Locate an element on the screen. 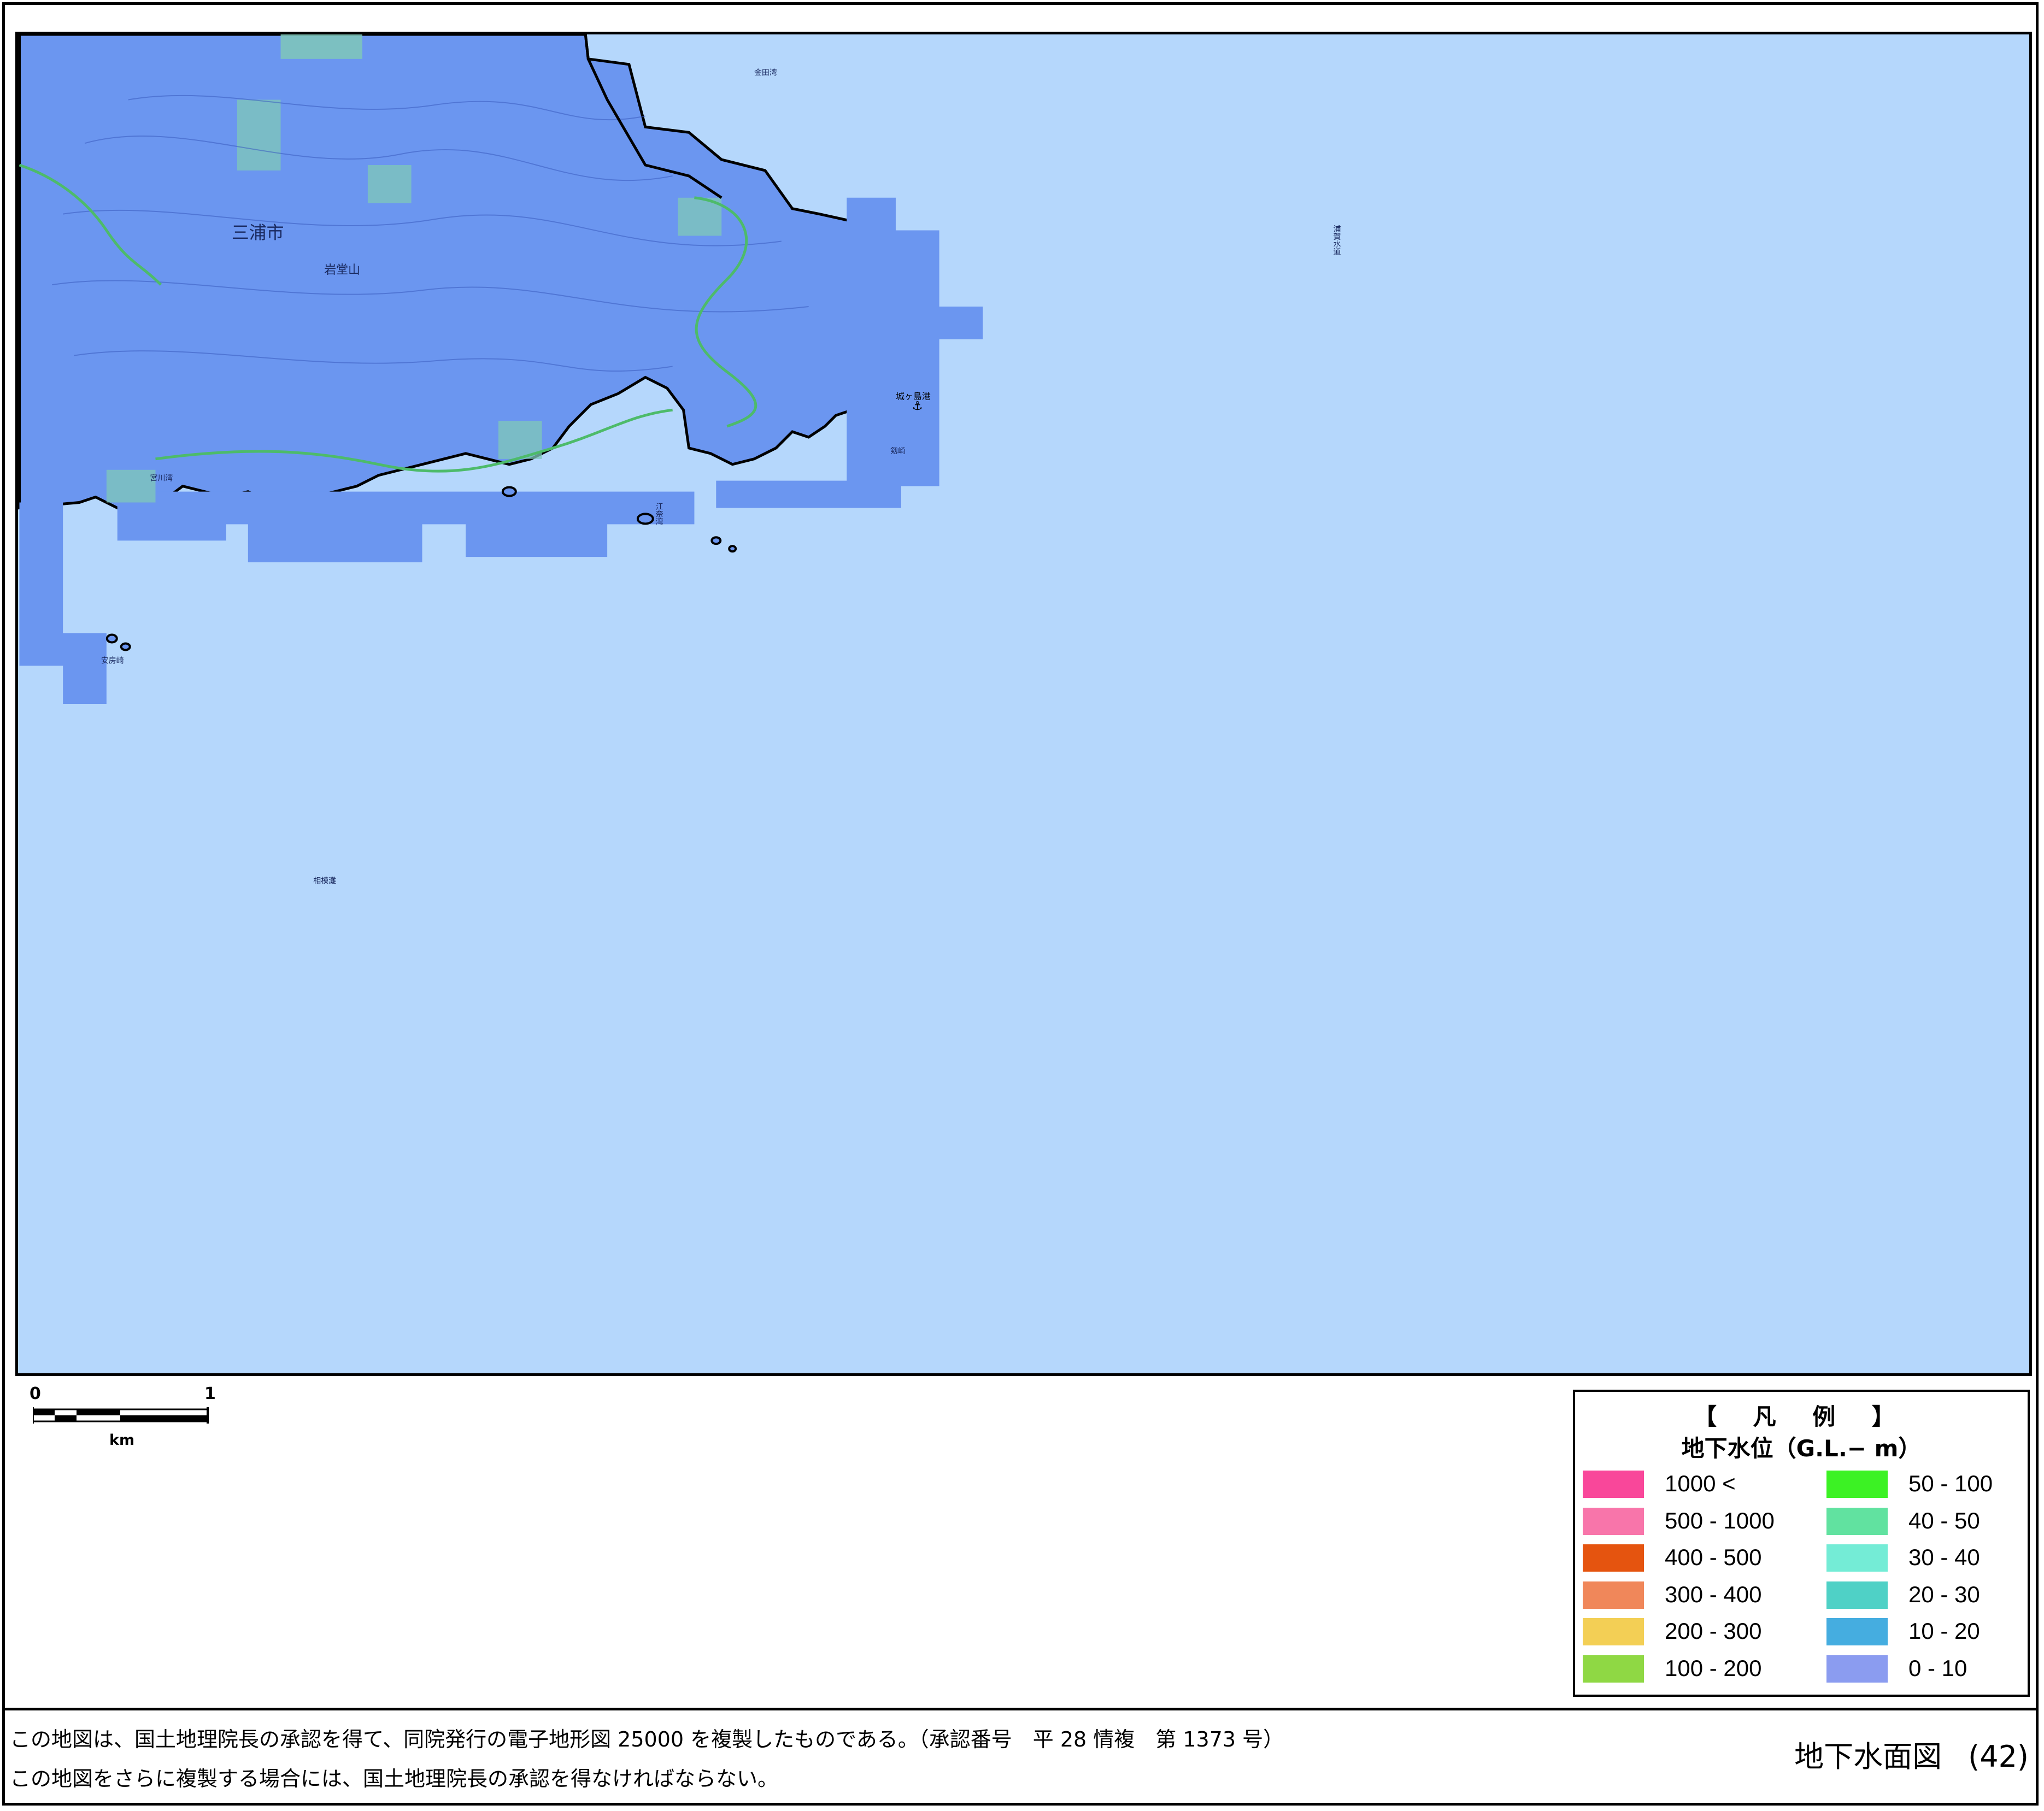 This screenshot has height=1811, width=2044. label-point-west: 安房崎 is located at coordinates (112, 660).